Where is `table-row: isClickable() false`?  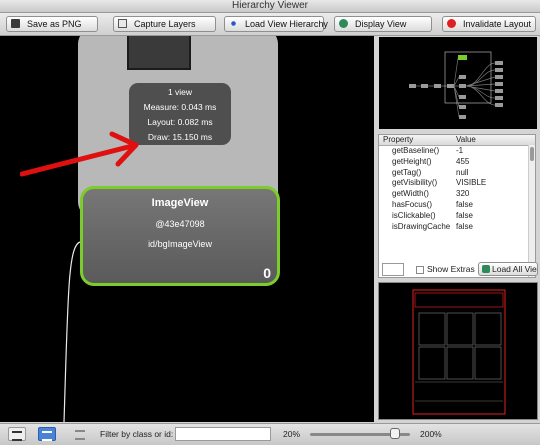 table-row: isClickable() false is located at coordinates (457, 216).